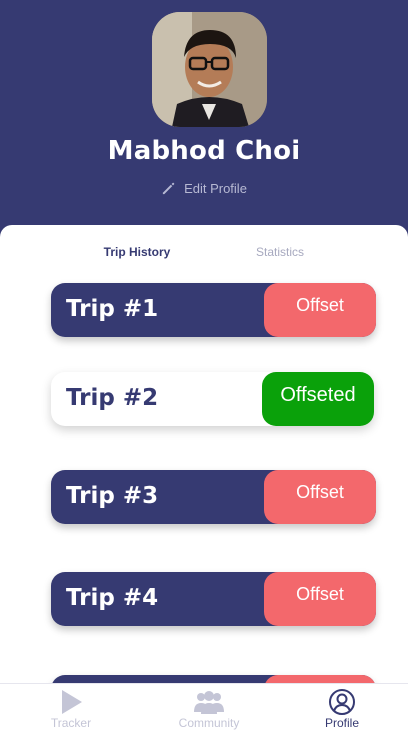  Describe the element at coordinates (209, 702) in the screenshot. I see `users-icon` at that location.